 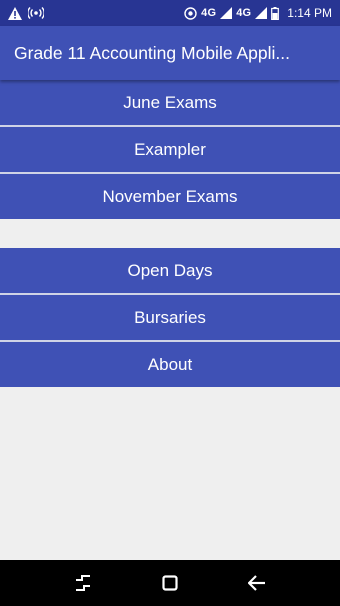 What do you see at coordinates (257, 583) in the screenshot?
I see `back-icon` at bounding box center [257, 583].